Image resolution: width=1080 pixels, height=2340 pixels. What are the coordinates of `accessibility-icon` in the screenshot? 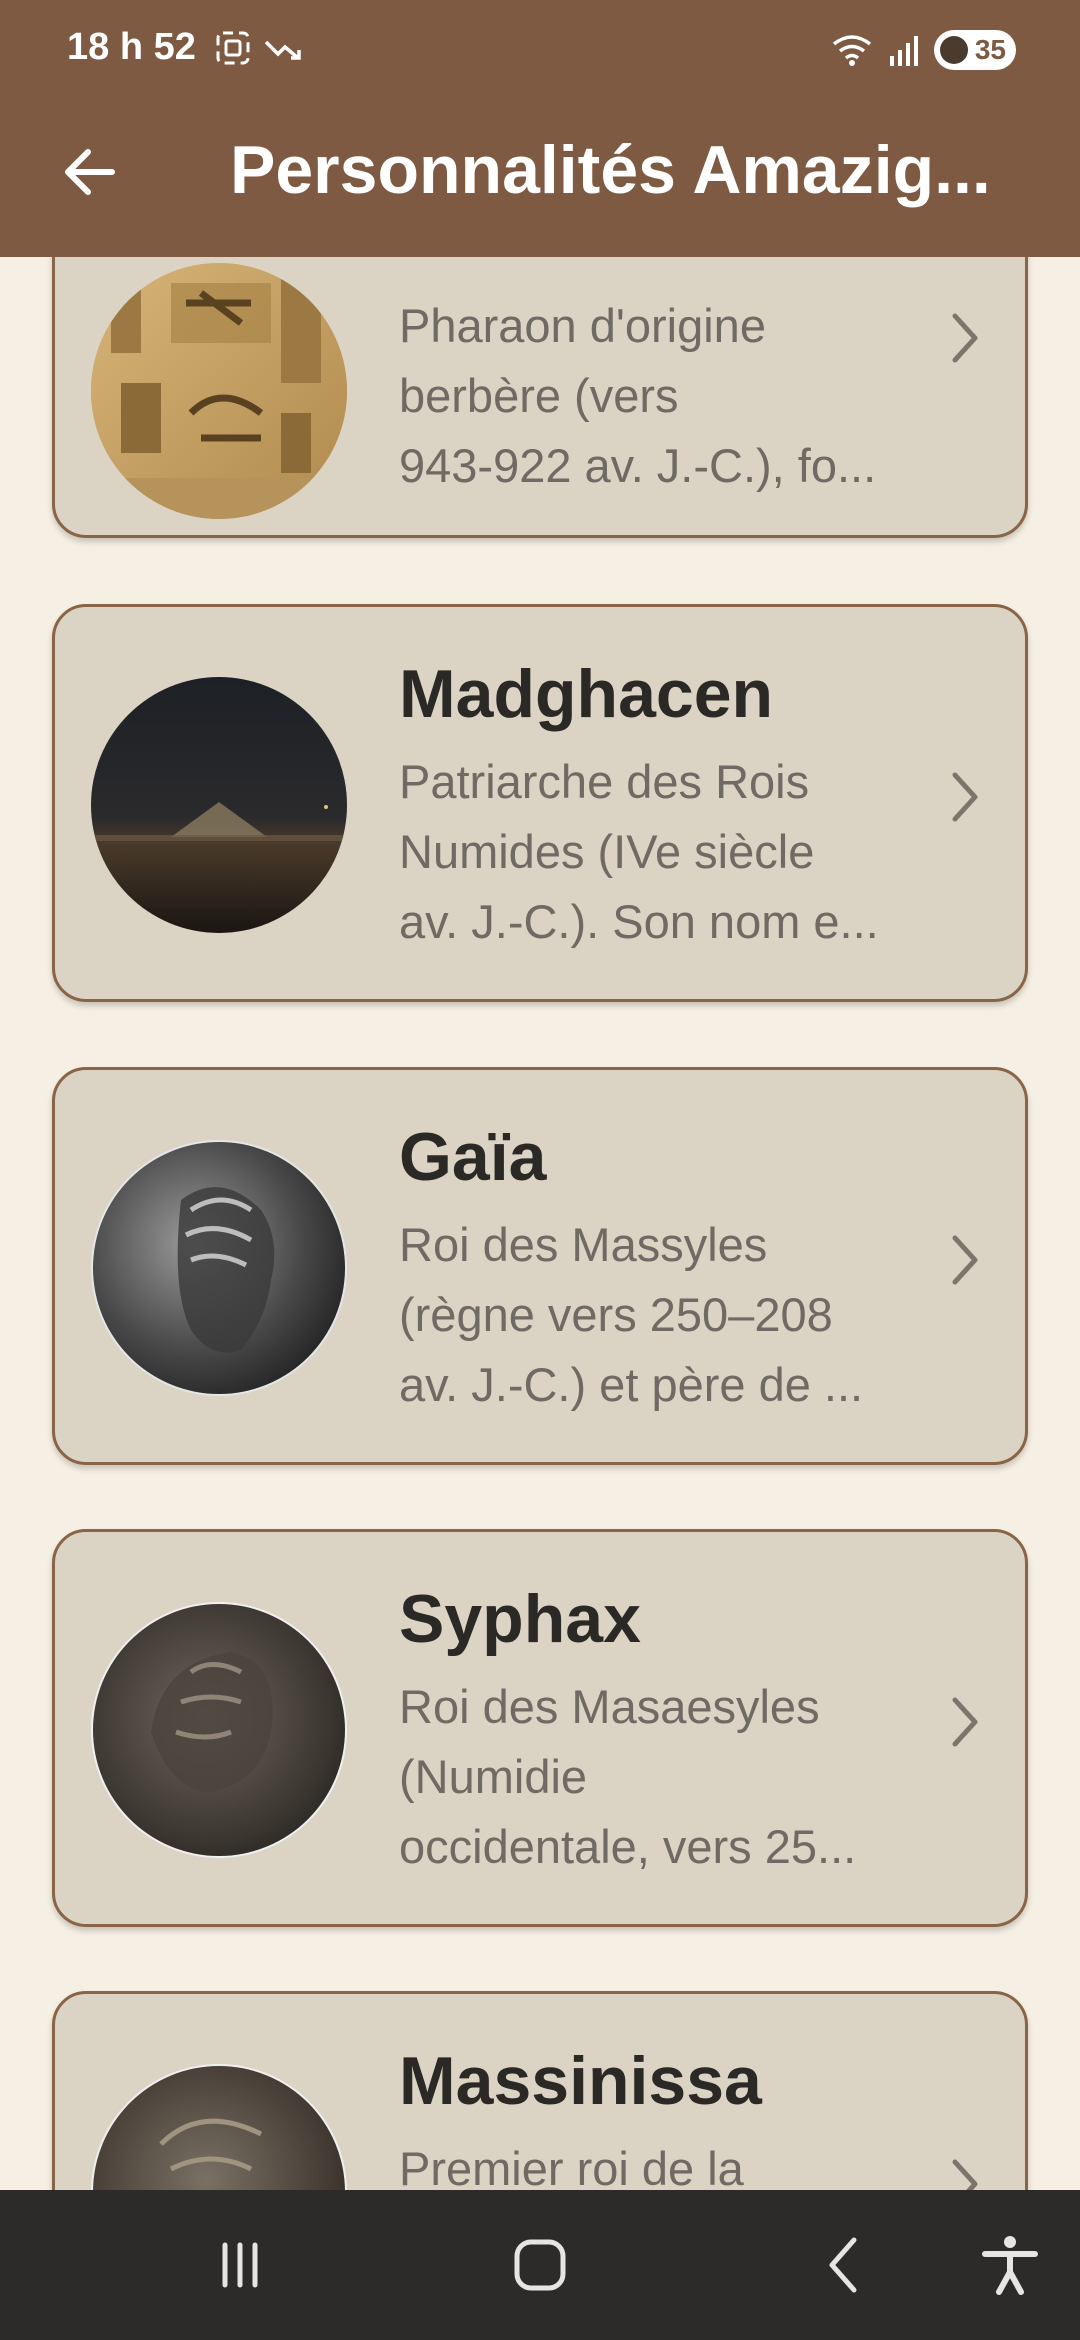 It's located at (1010, 2265).